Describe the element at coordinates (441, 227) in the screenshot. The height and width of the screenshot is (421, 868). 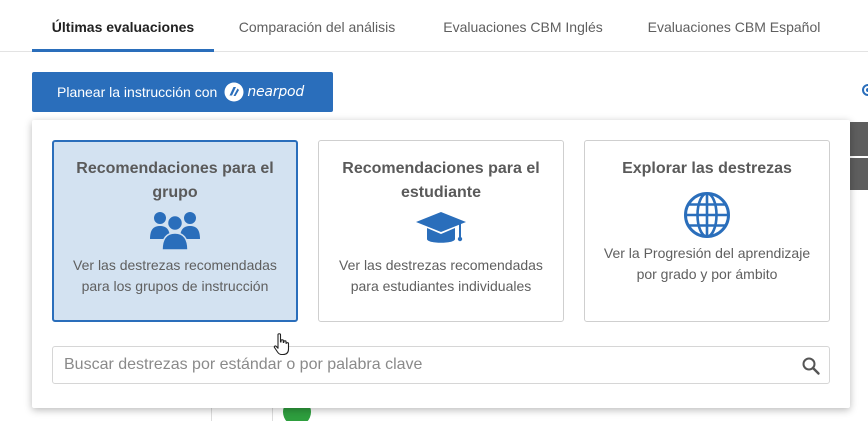
I see `graduation-cap-icon` at that location.